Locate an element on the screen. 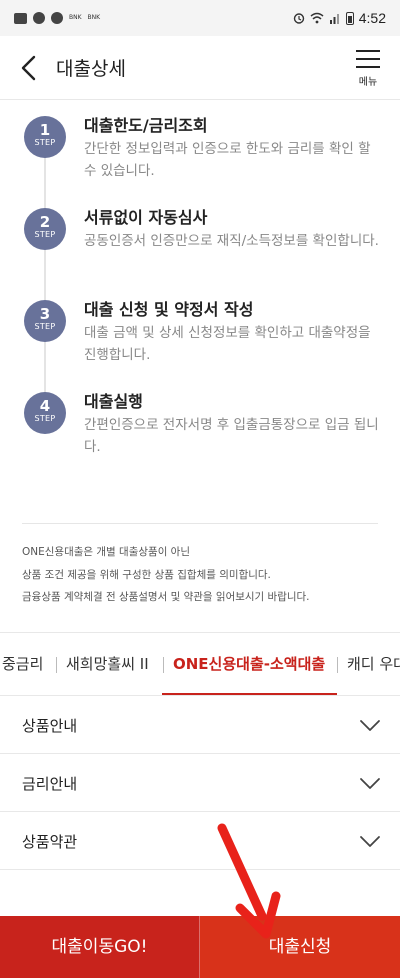  step-description: 간편인증으로 전자서명 후 입출금통장으로 입금 됩니다. is located at coordinates (231, 436).